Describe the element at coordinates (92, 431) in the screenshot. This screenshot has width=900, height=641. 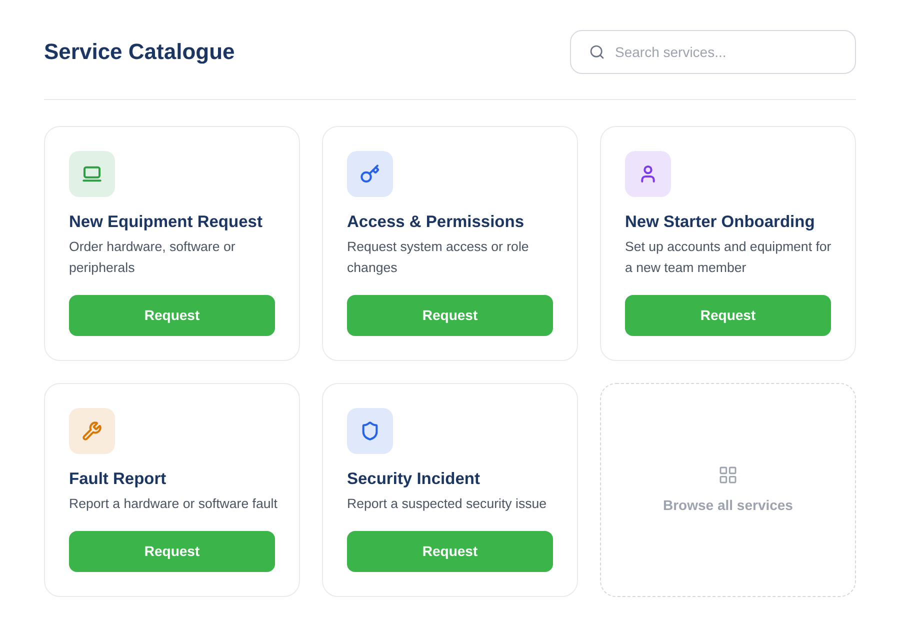
I see `wrench-icon` at that location.